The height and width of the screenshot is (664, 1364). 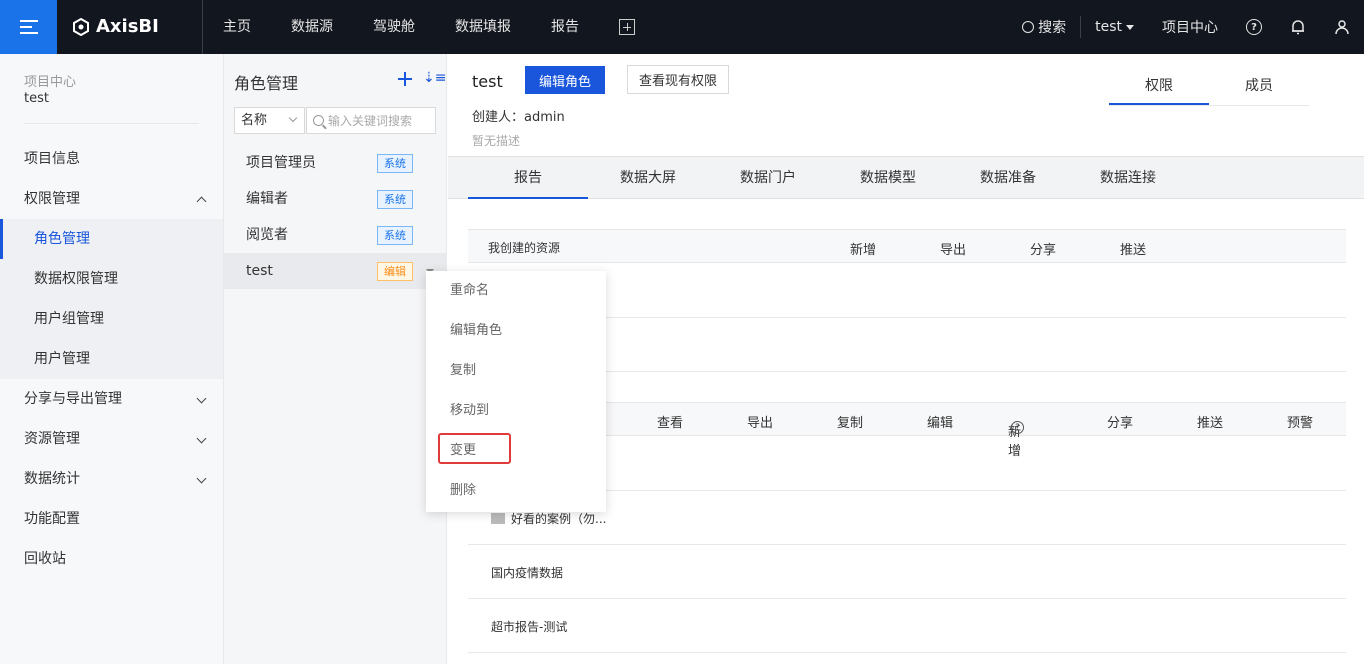 I want to click on sidebar-item-label: 用户组管理, so click(x=69, y=319).